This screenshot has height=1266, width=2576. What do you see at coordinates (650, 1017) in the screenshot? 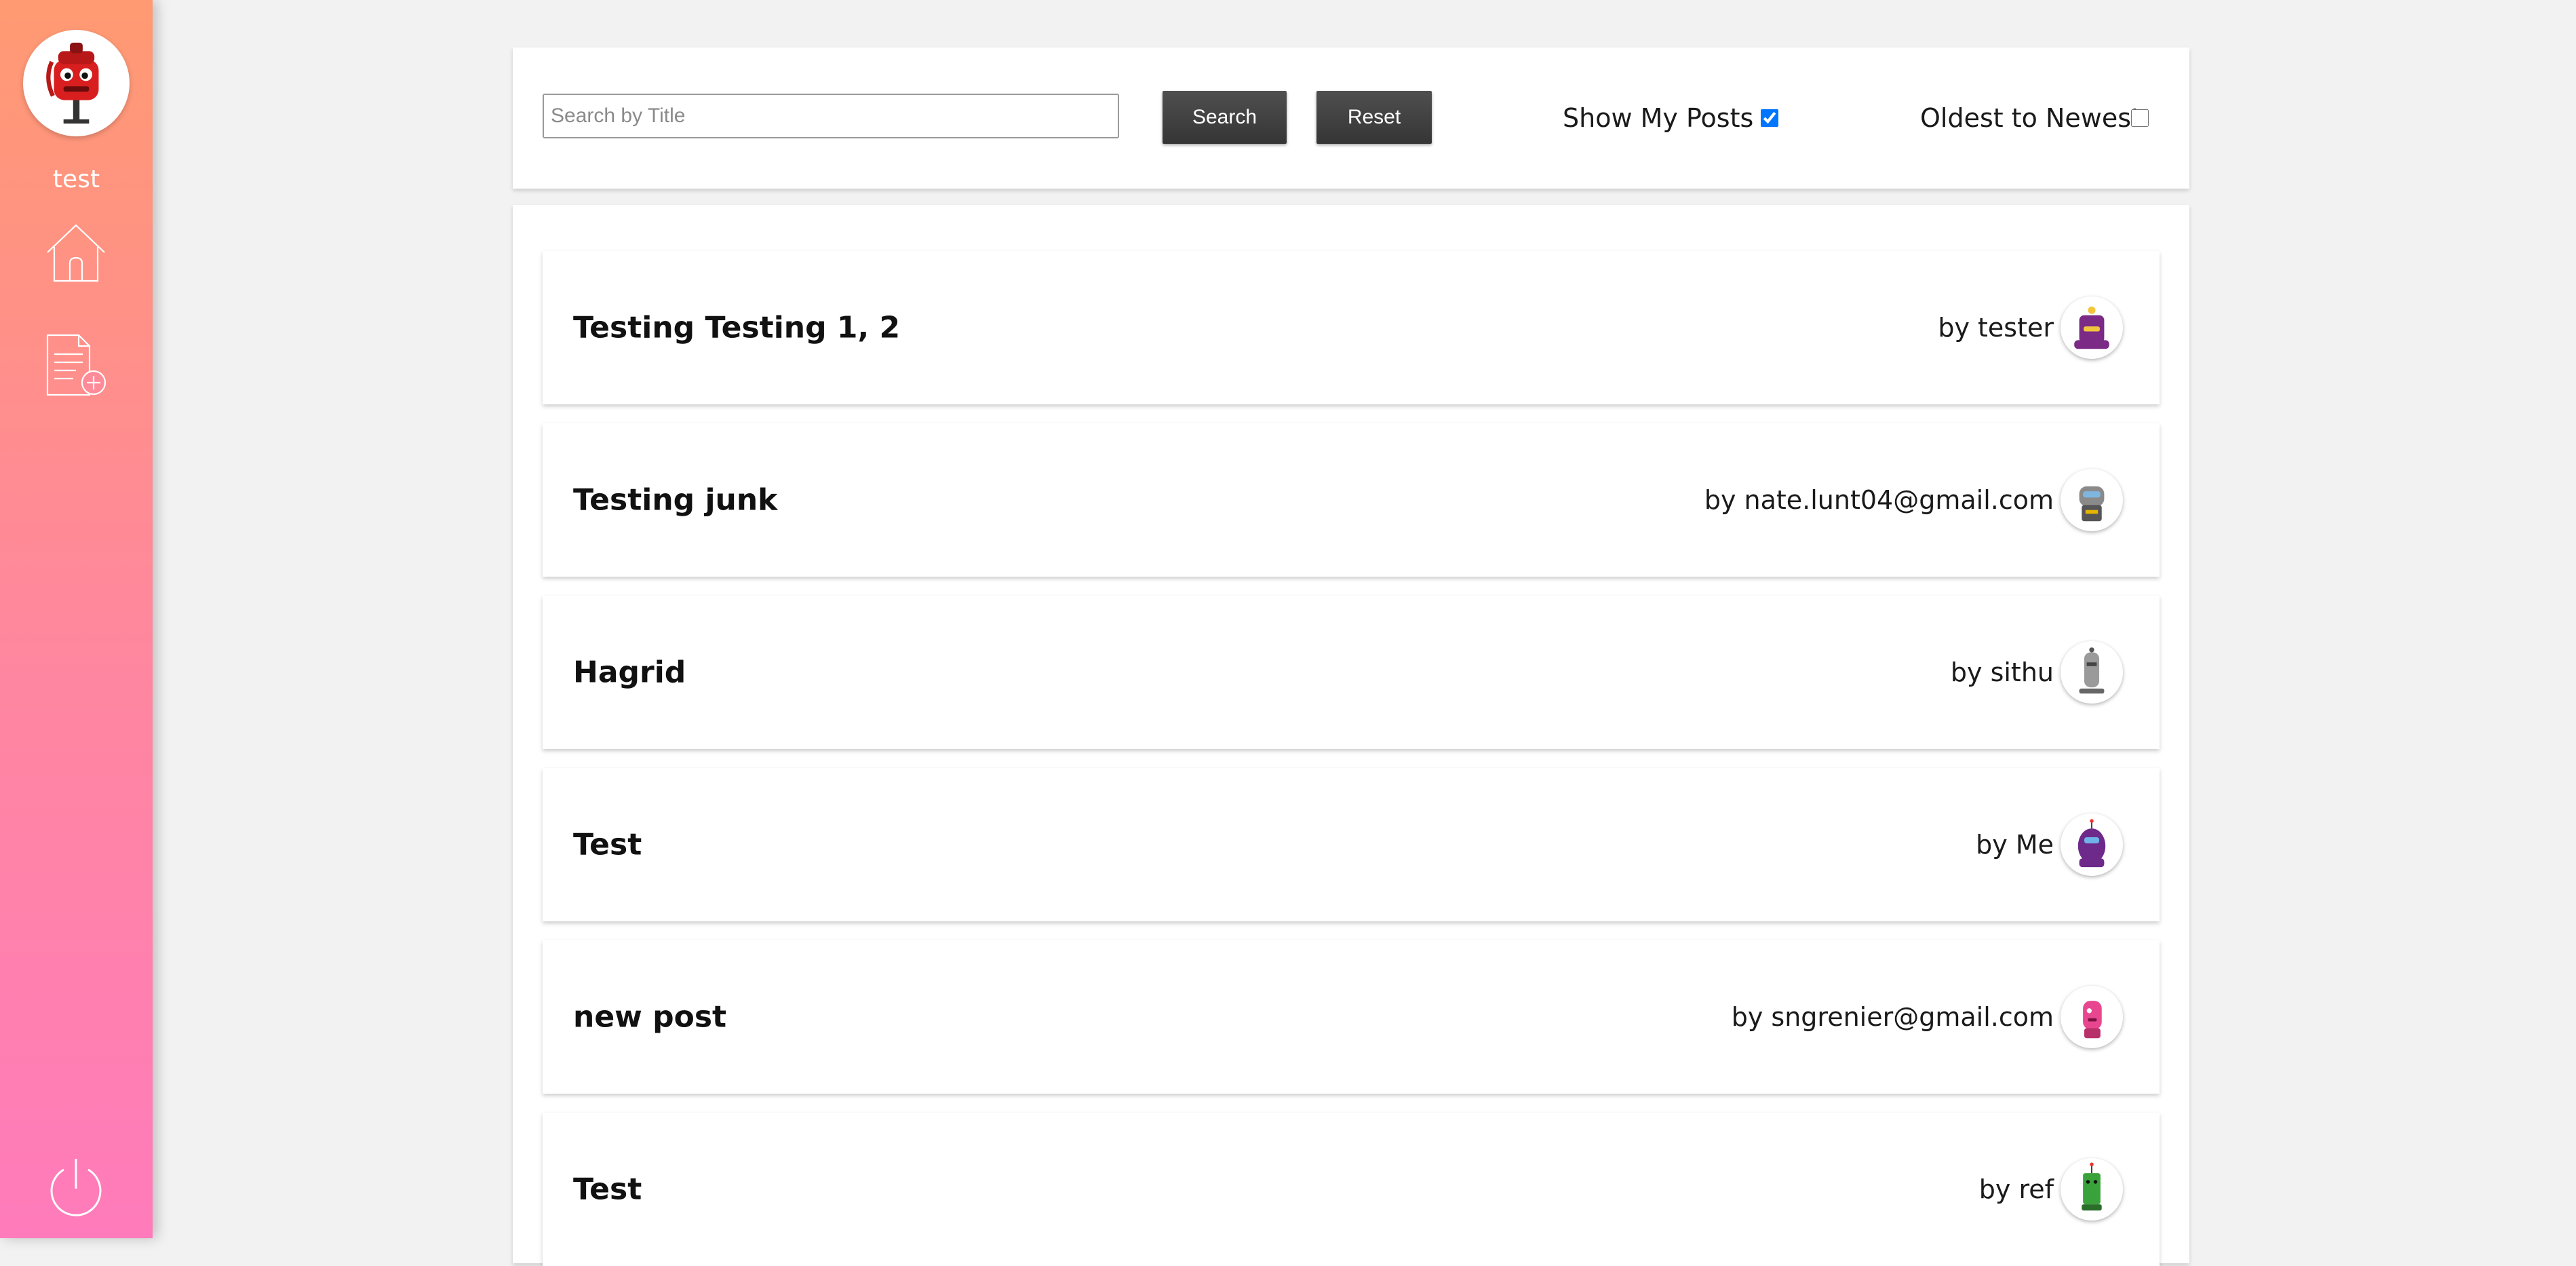
I see `post-title: new post` at bounding box center [650, 1017].